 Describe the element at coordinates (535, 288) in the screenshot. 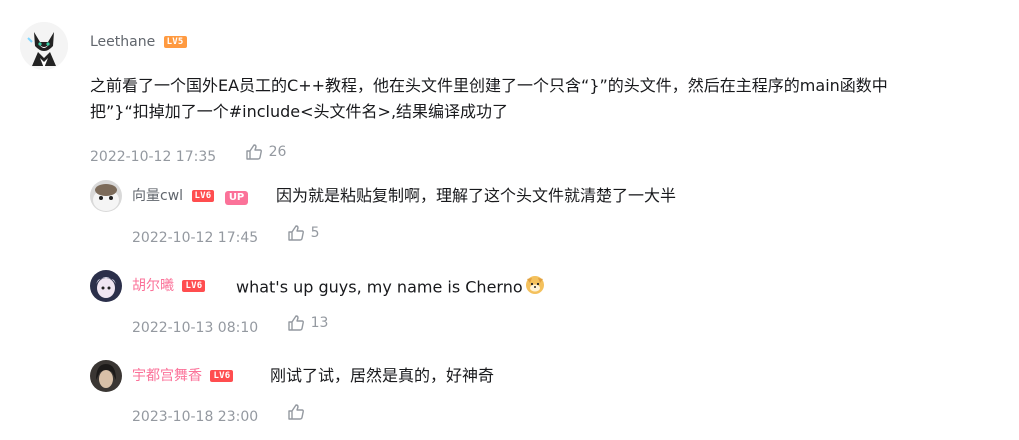

I see `doge-emoji-icon` at that location.